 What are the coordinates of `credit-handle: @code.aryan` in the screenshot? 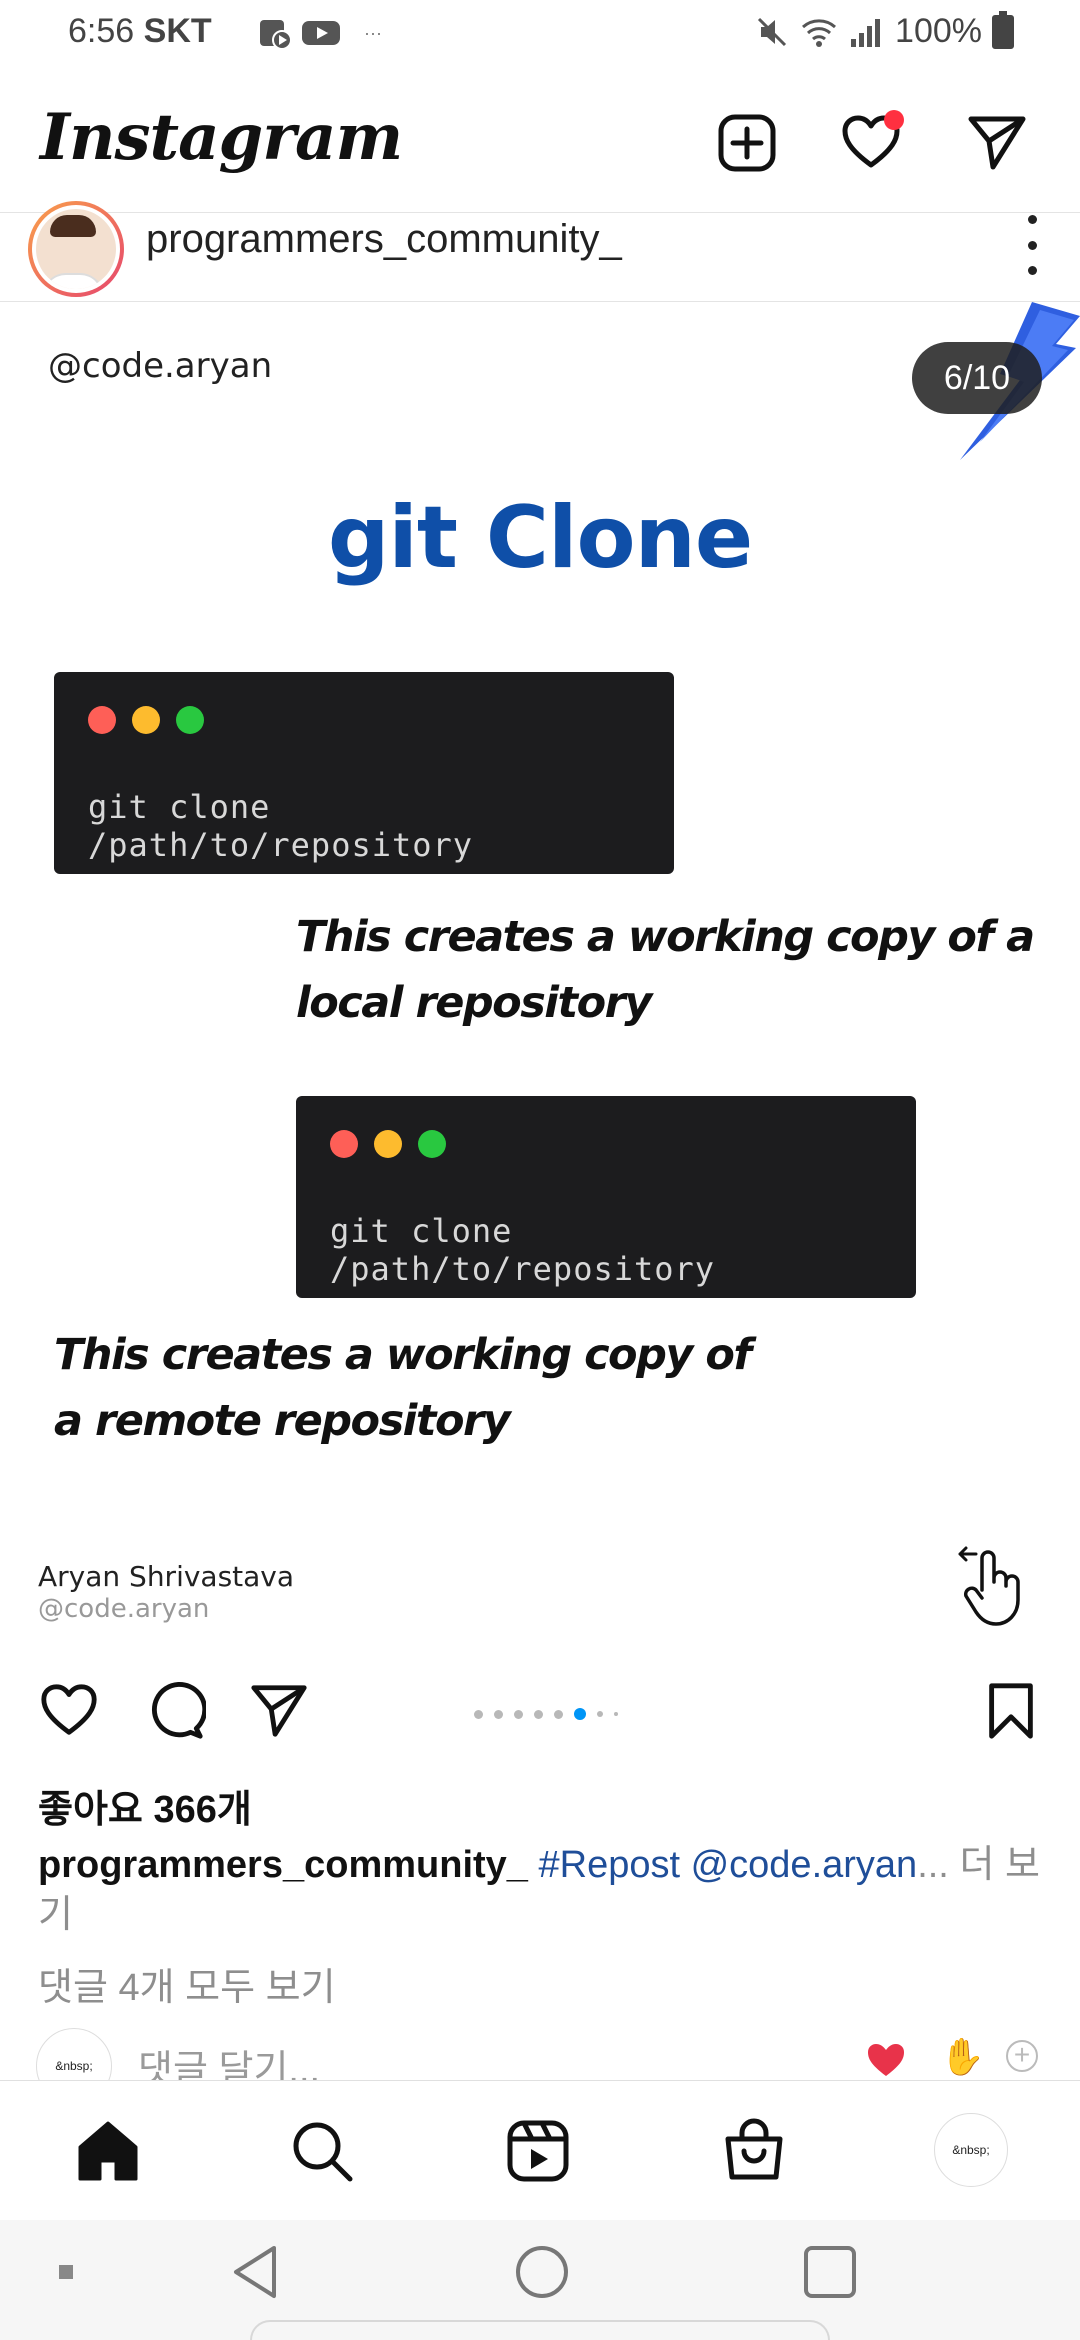 It's located at (124, 1609).